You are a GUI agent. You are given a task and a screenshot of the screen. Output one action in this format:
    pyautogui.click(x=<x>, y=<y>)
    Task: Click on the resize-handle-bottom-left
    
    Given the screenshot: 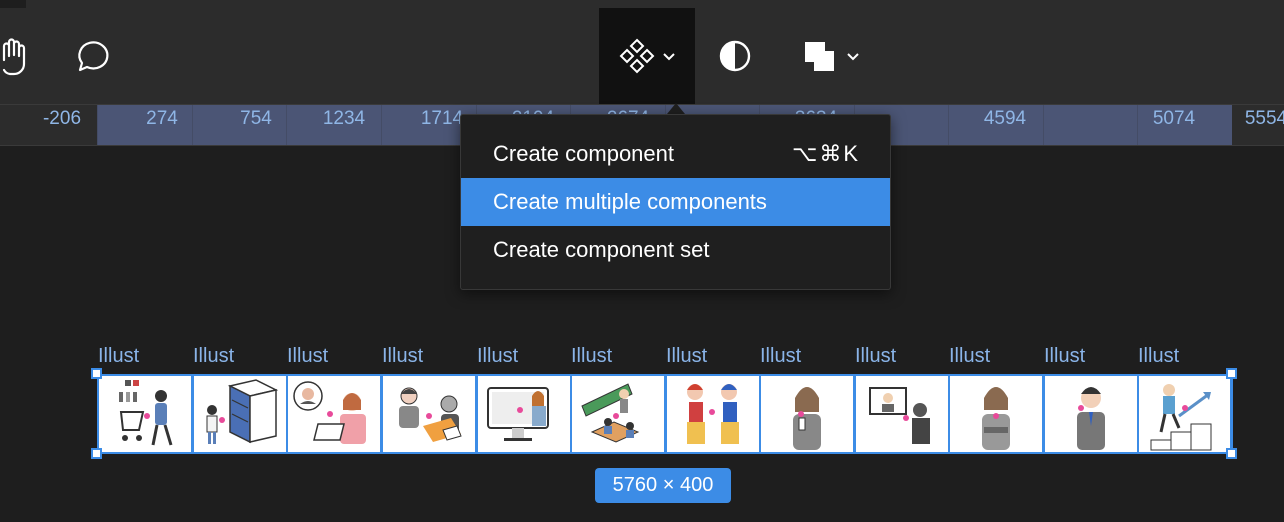 What is the action you would take?
    pyautogui.click(x=96, y=453)
    